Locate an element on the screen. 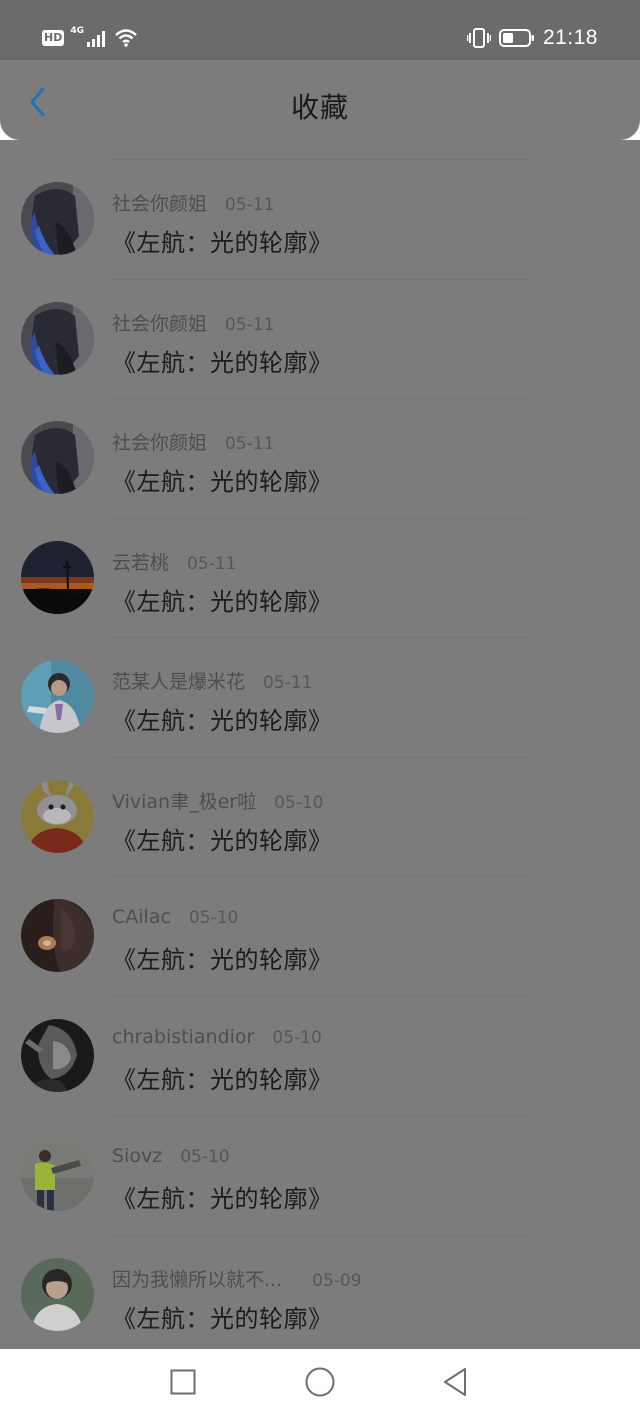 Image resolution: width=640 pixels, height=1415 pixels. home-button is located at coordinates (320, 1382).